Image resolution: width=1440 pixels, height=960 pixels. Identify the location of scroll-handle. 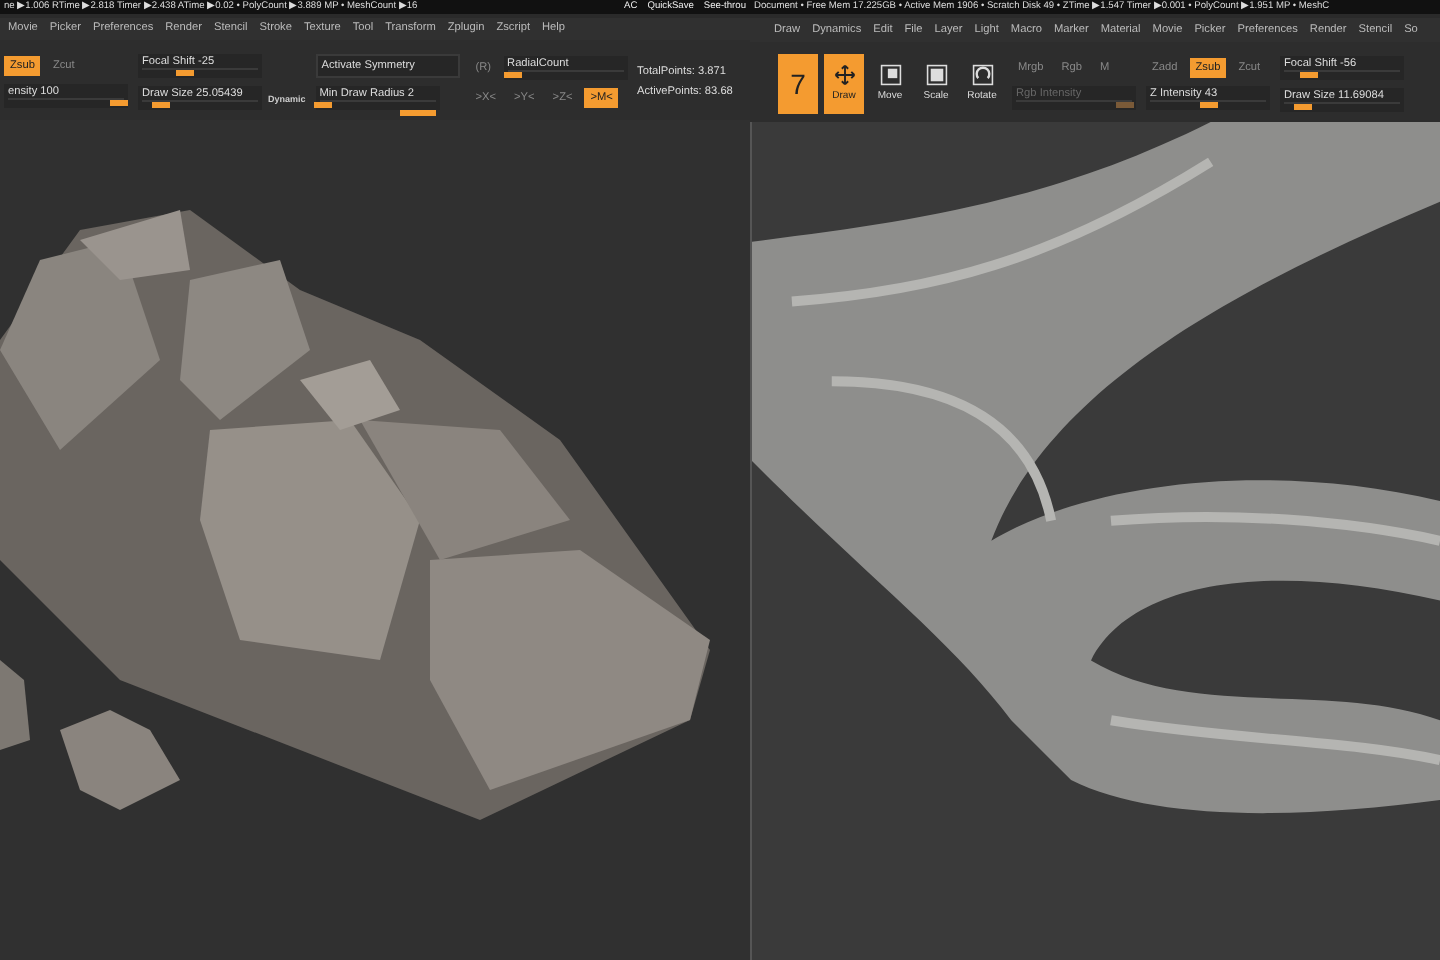
(418, 113).